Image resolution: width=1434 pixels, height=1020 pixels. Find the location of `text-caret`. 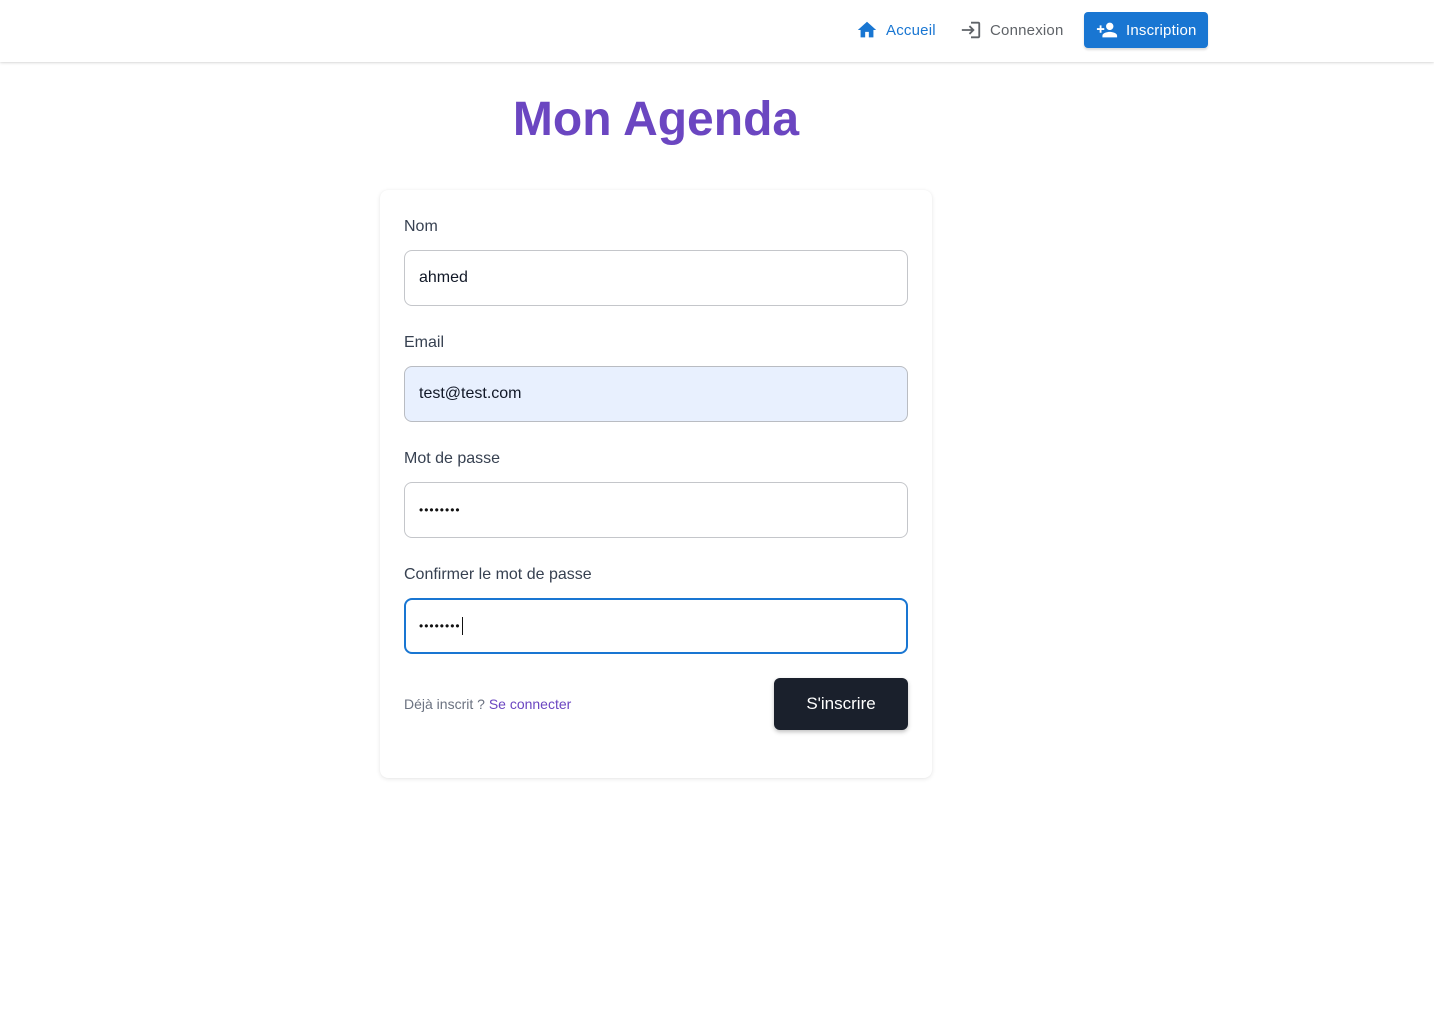

text-caret is located at coordinates (462, 626).